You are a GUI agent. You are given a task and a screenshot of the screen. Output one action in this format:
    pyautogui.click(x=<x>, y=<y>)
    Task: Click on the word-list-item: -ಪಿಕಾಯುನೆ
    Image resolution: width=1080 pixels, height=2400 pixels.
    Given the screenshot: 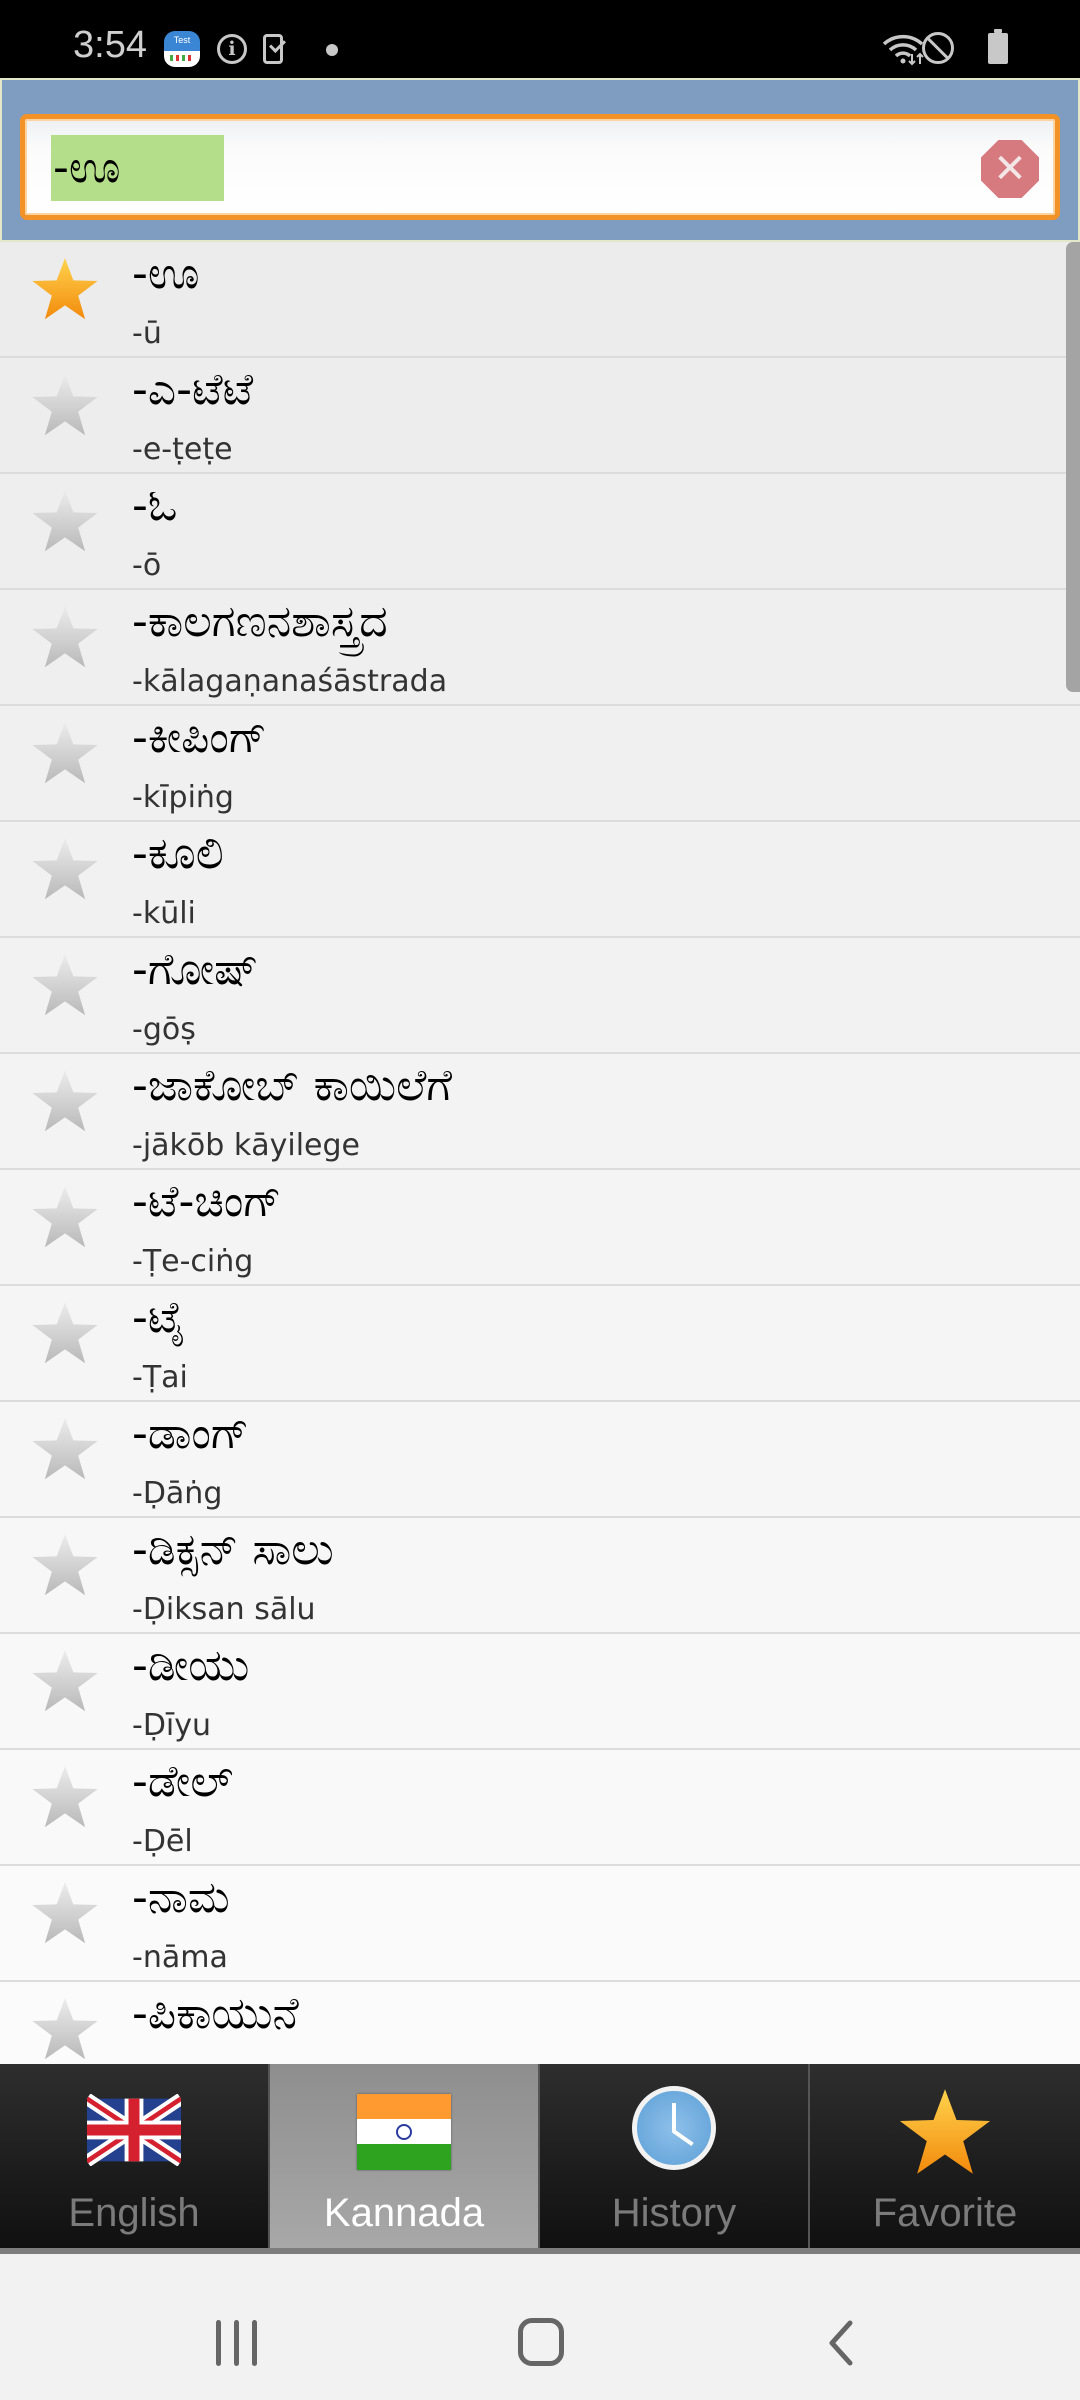 What is the action you would take?
    pyautogui.click(x=540, y=2023)
    